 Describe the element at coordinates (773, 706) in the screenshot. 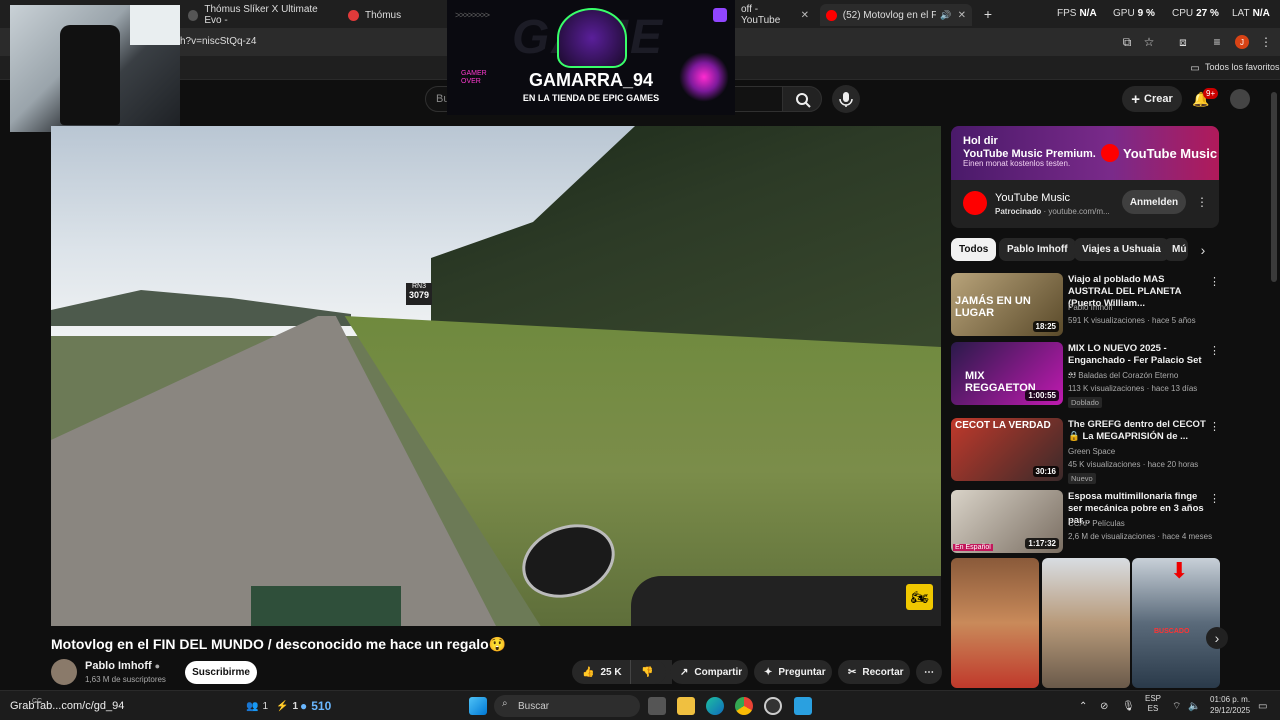

I see `obs-icon` at that location.